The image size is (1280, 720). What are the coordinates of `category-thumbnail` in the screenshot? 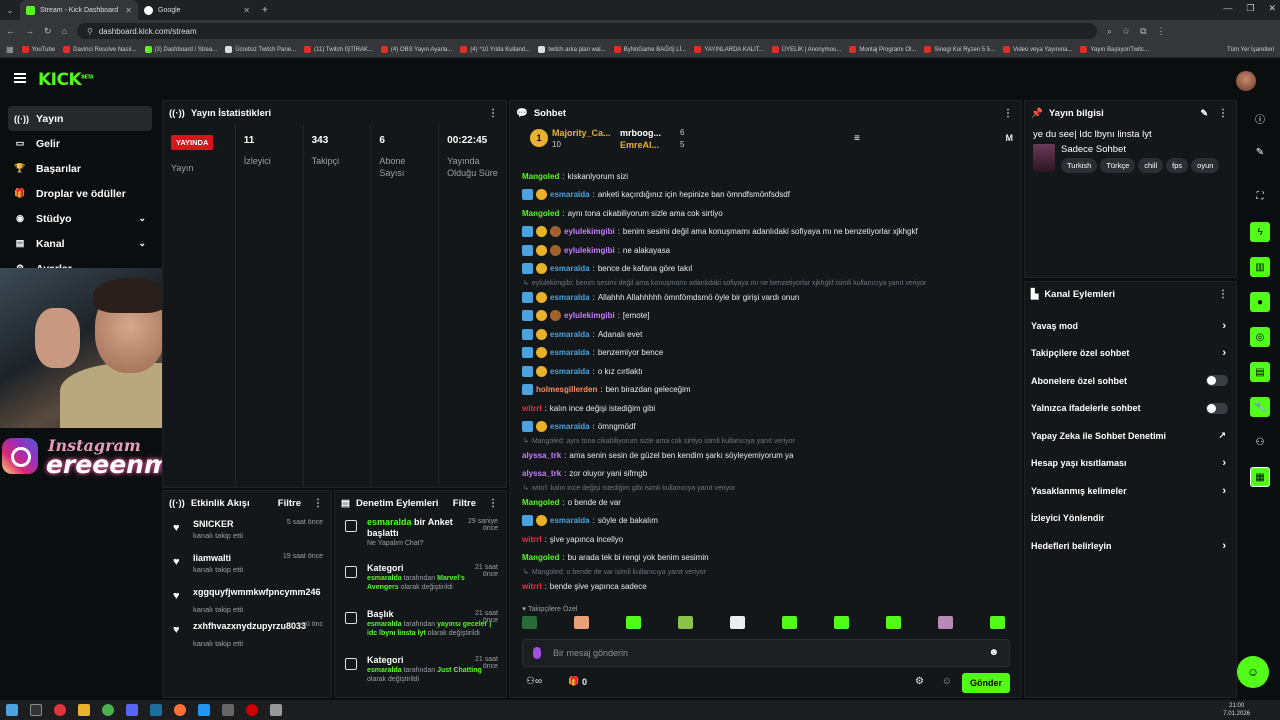 It's located at (1044, 158).